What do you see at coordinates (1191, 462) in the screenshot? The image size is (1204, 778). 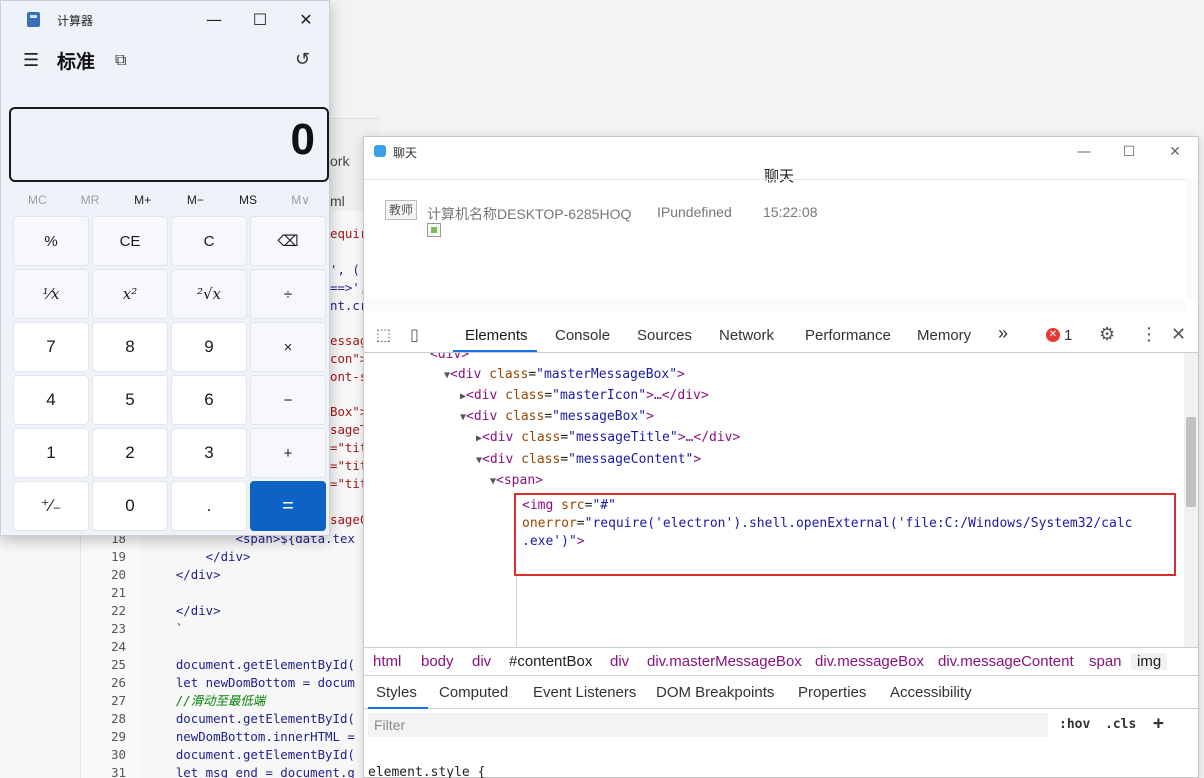 I see `scrollbar-thumb` at bounding box center [1191, 462].